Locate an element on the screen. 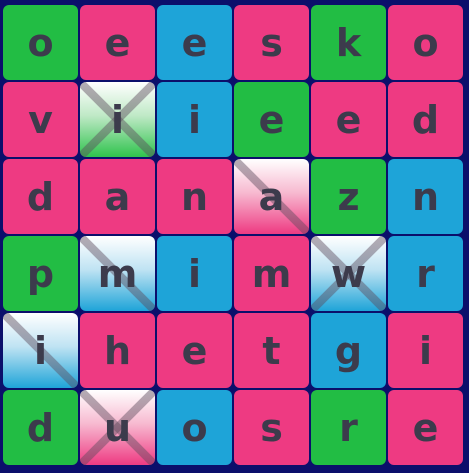 The width and height of the screenshot is (469, 473). letter-tile: w is located at coordinates (348, 273).